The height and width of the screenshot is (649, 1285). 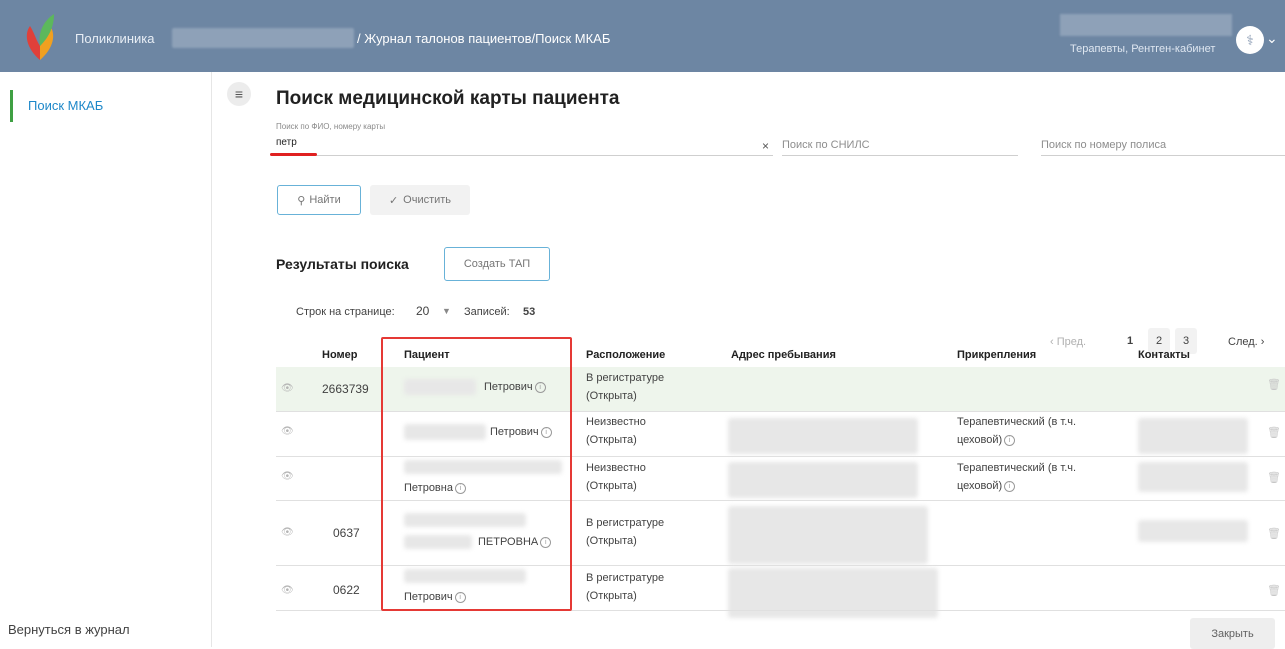 What do you see at coordinates (529, 312) in the screenshot?
I see `records-count: 53` at bounding box center [529, 312].